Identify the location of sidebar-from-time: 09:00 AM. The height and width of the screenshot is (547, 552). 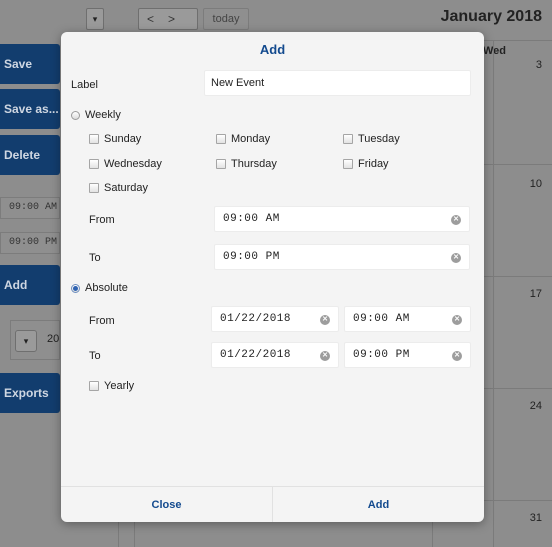
(30, 208).